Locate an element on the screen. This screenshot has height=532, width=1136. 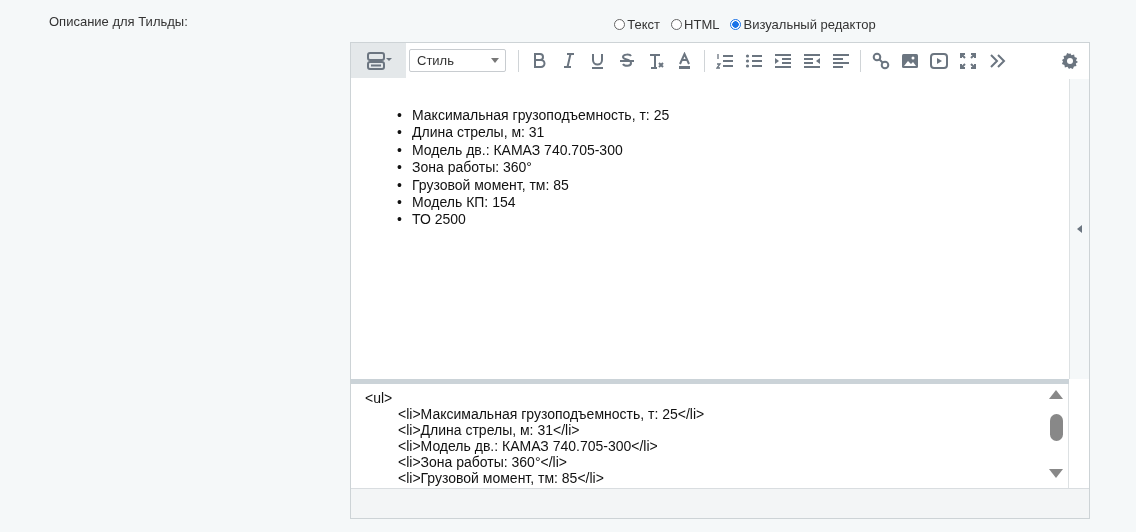
list-item: Длина стрелы, м: 31 is located at coordinates (478, 133).